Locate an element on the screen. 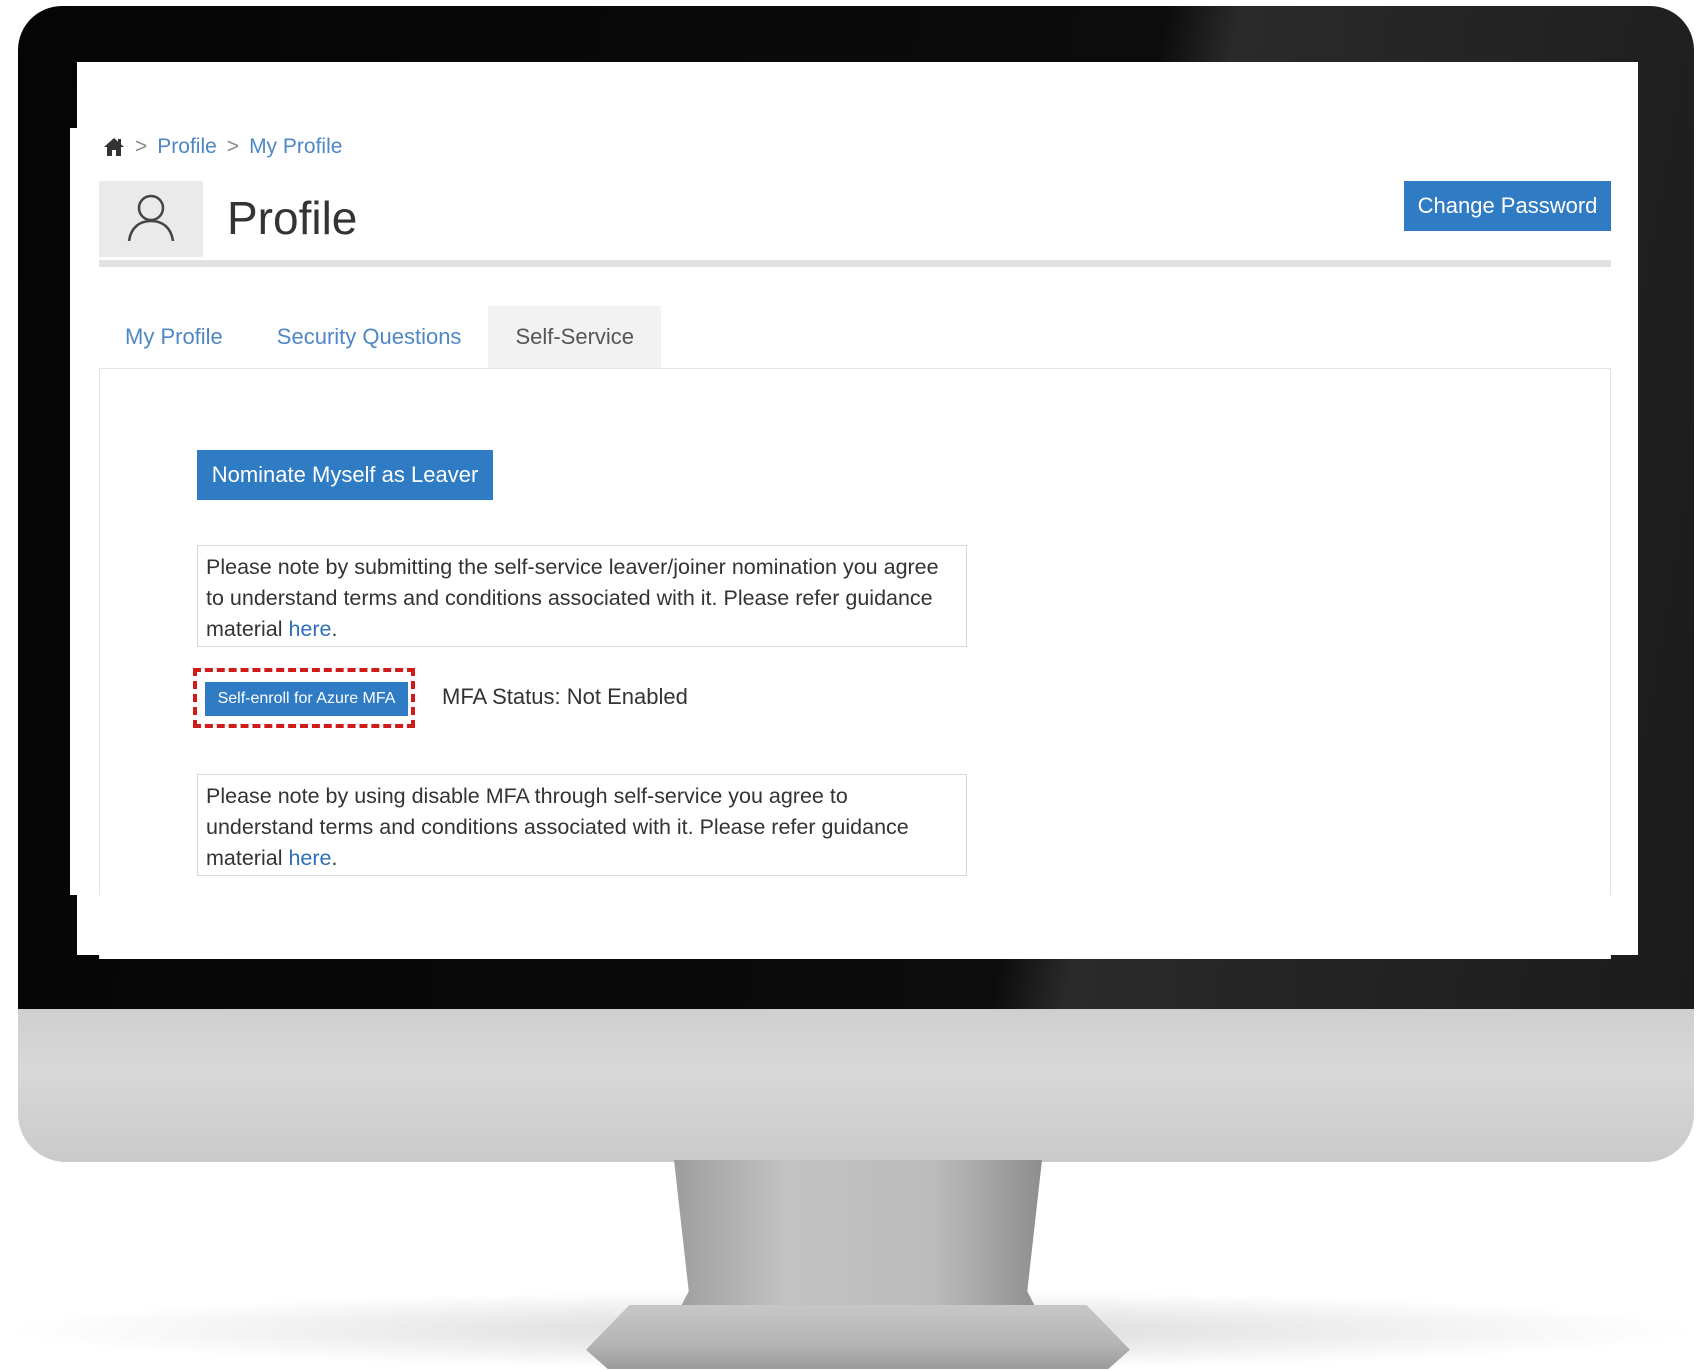 The height and width of the screenshot is (1370, 1704). header-divider is located at coordinates (855, 263).